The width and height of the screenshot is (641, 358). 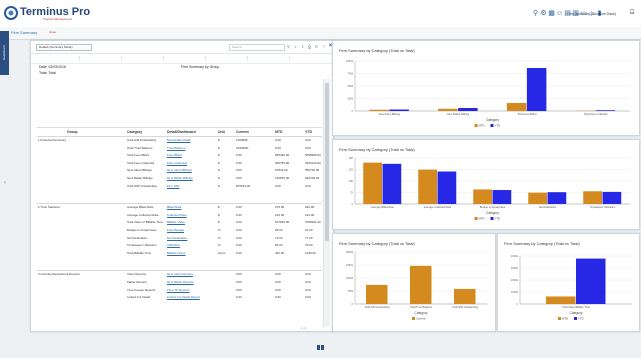 I want to click on x-tick-label: Budget to Actual Fees, so click(x=493, y=207).